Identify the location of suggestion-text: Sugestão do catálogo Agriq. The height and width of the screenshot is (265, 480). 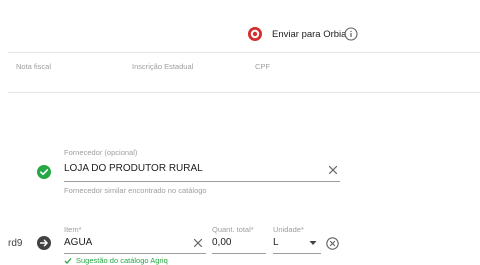
(122, 260).